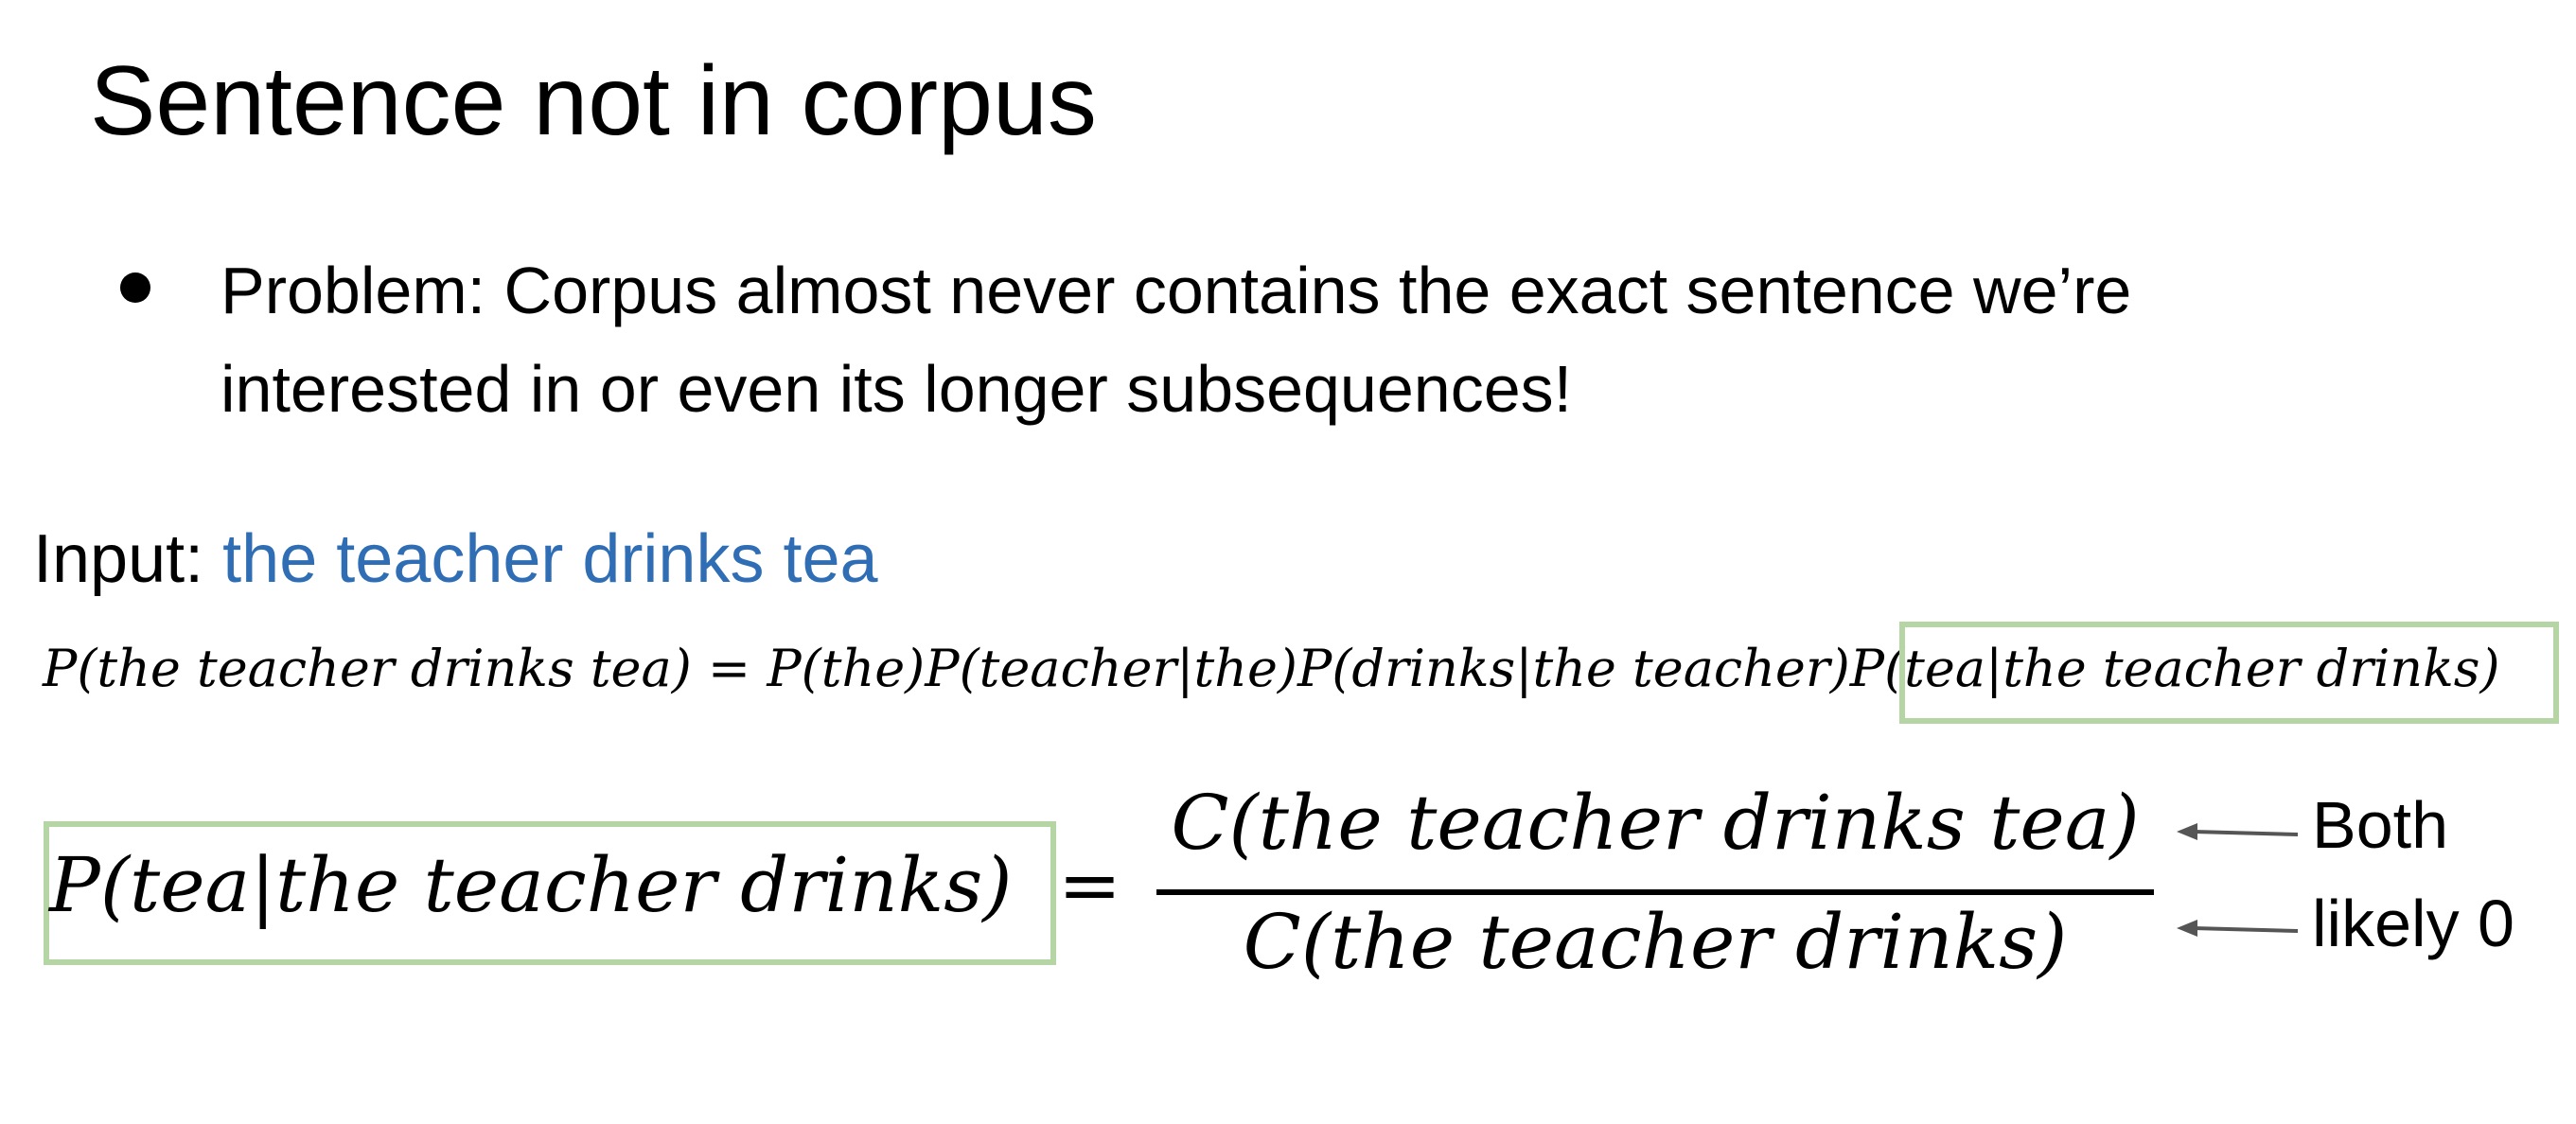 This screenshot has height=1124, width=2576. What do you see at coordinates (729, 669) in the screenshot?
I see `eq1-equals: =` at bounding box center [729, 669].